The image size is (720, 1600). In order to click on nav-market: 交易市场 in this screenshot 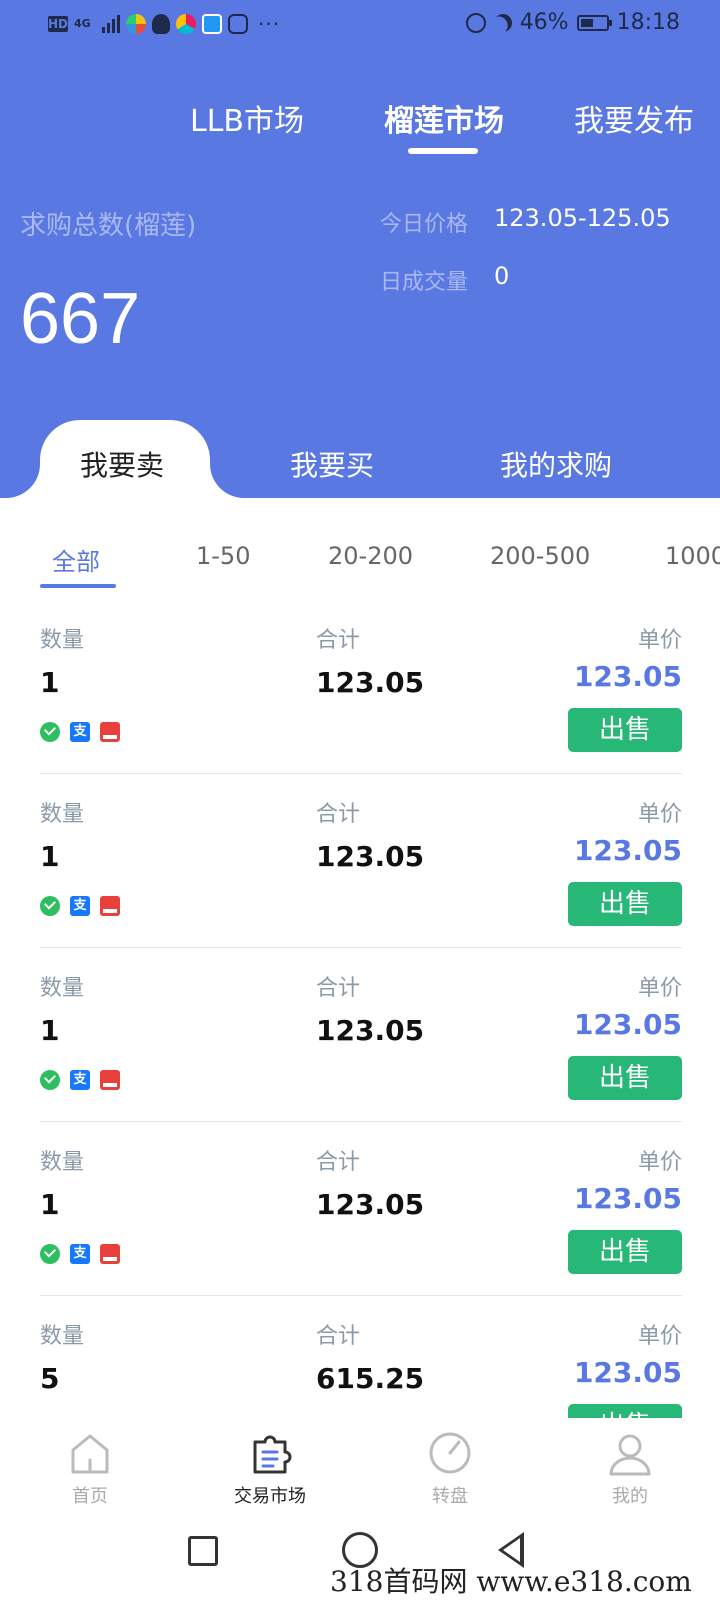, I will do `click(270, 1468)`.